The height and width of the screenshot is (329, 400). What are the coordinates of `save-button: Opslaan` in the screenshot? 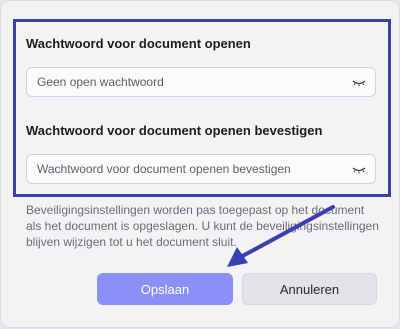 It's located at (165, 289).